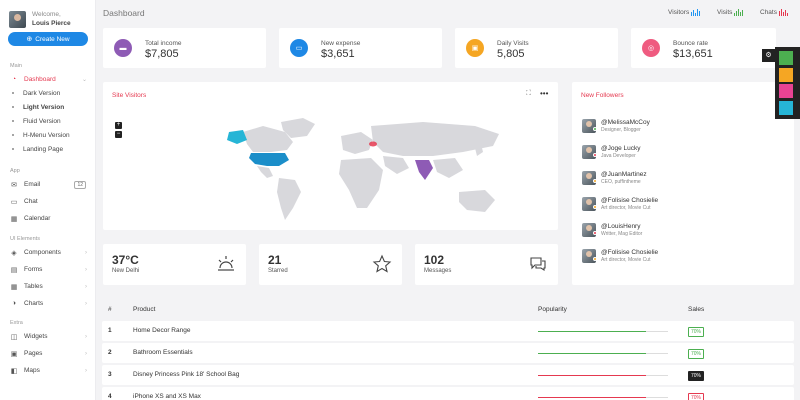 This screenshot has width=800, height=400. What do you see at coordinates (14, 219) in the screenshot?
I see `calendar-icon: ▦` at bounding box center [14, 219].